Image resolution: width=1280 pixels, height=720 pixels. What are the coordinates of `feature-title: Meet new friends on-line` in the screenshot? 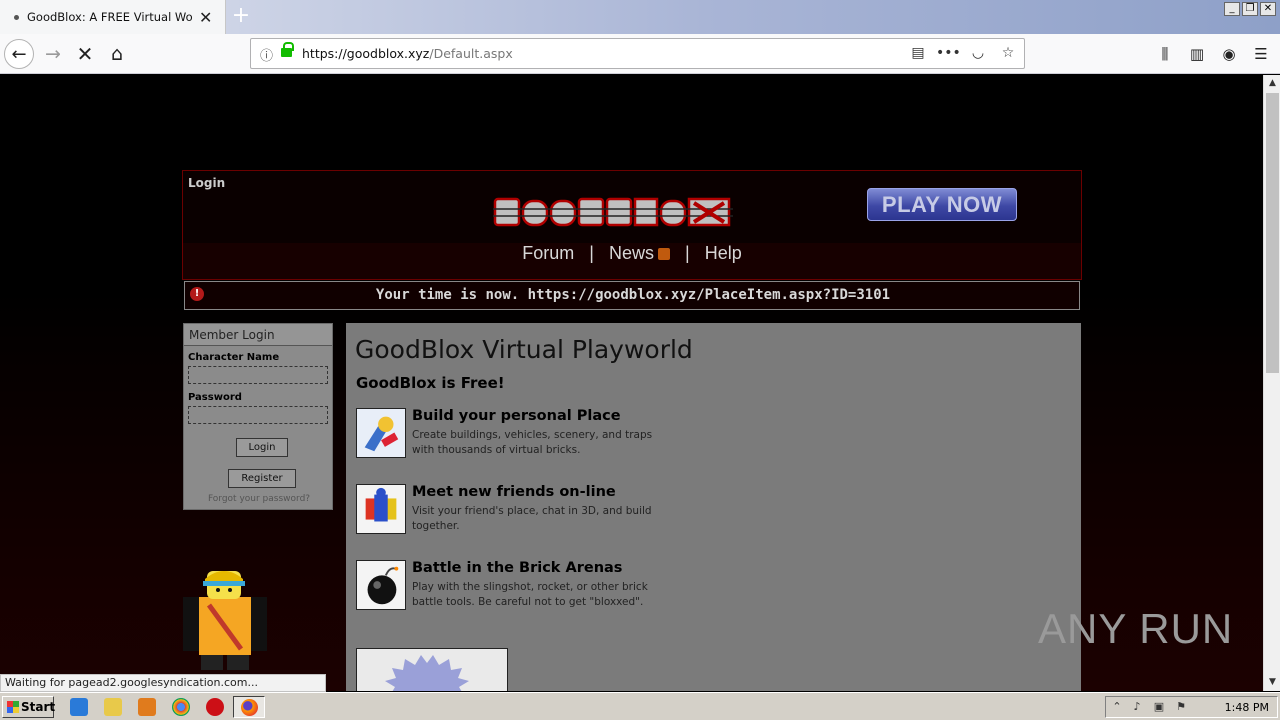 It's located at (514, 492).